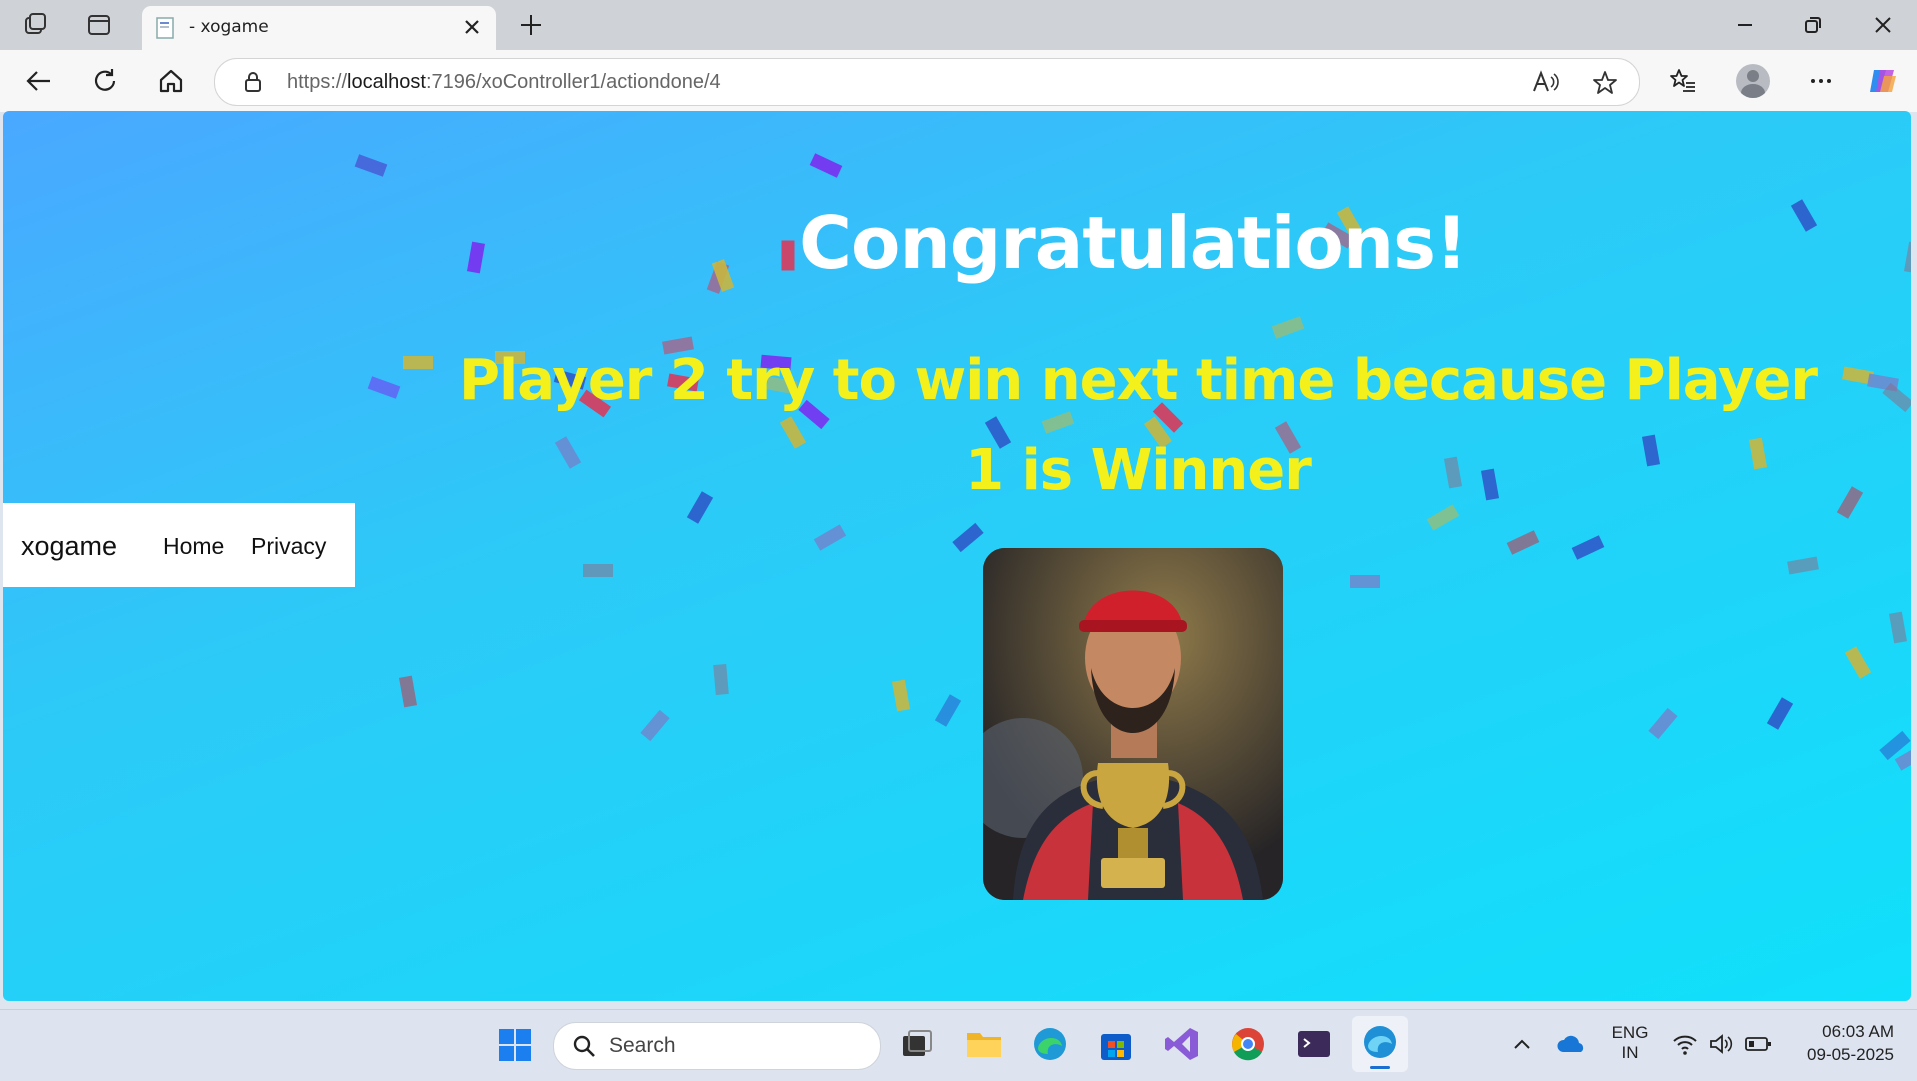 The image size is (1917, 1081). Describe the element at coordinates (472, 27) in the screenshot. I see `close-tab-icon` at that location.